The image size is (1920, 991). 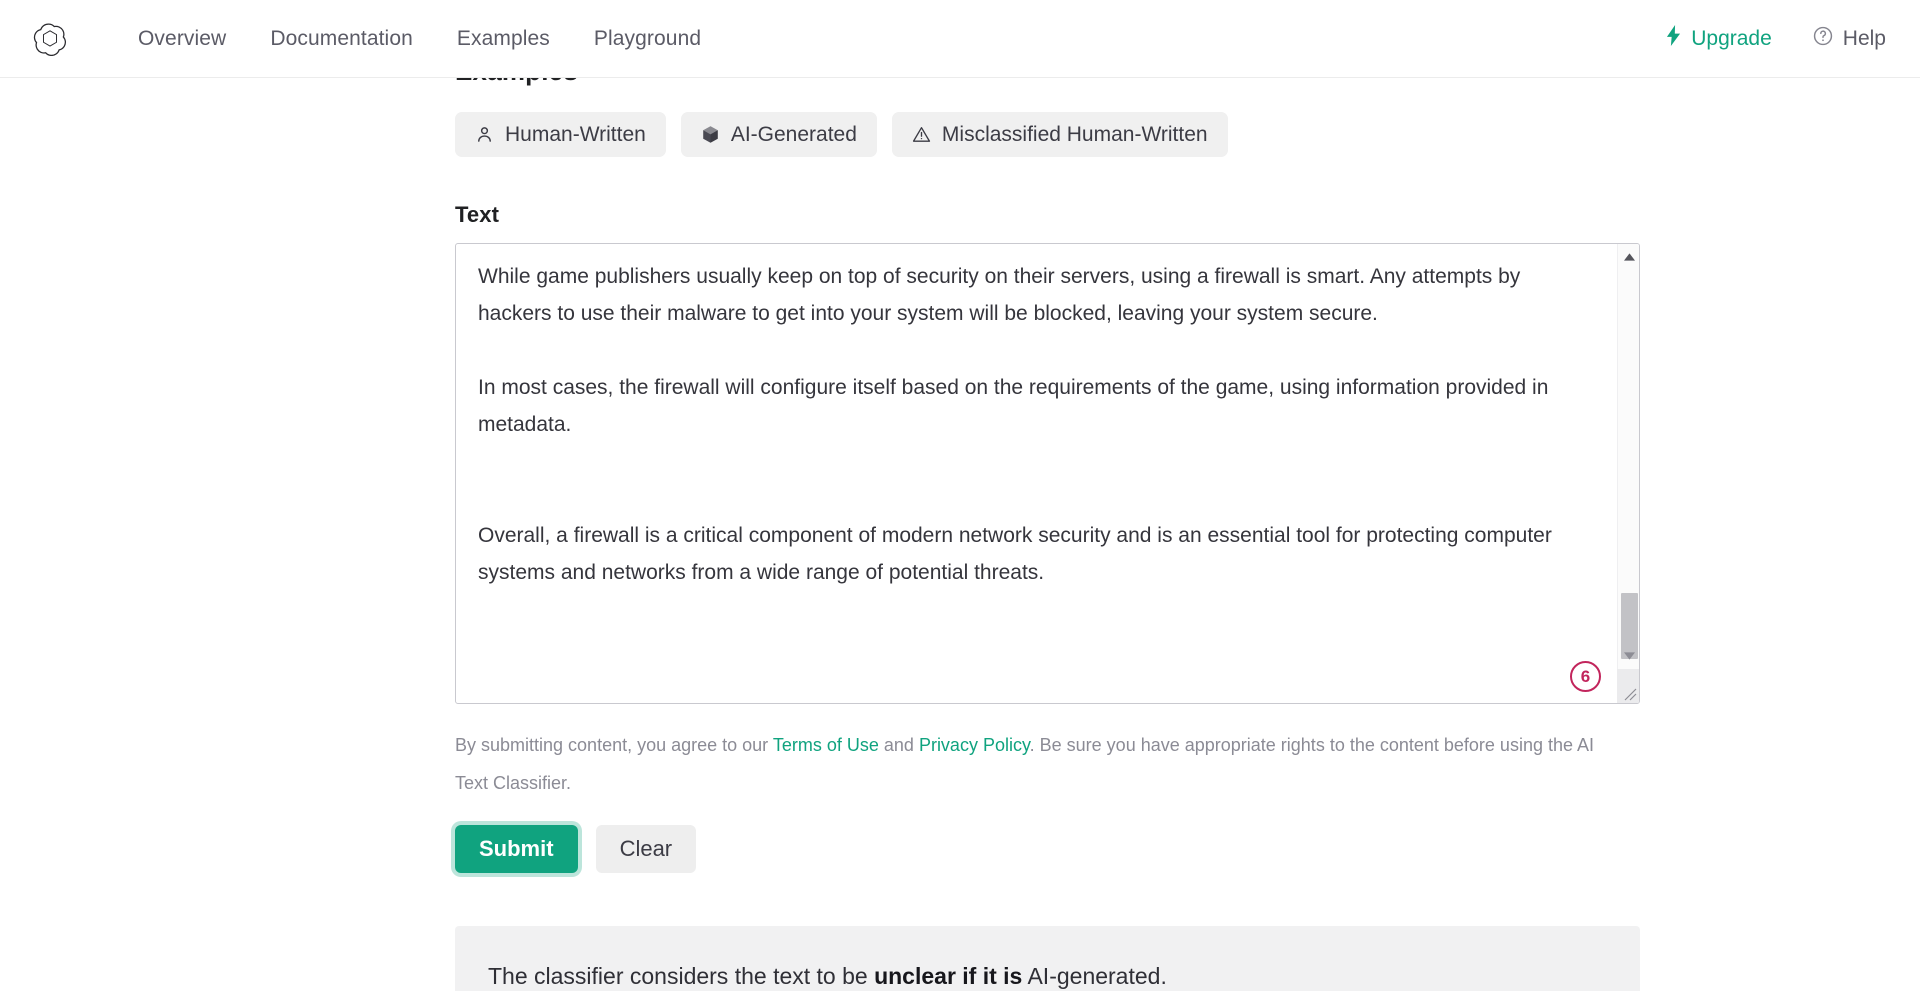 What do you see at coordinates (1628, 257) in the screenshot?
I see `scroll-up-arrow-icon` at bounding box center [1628, 257].